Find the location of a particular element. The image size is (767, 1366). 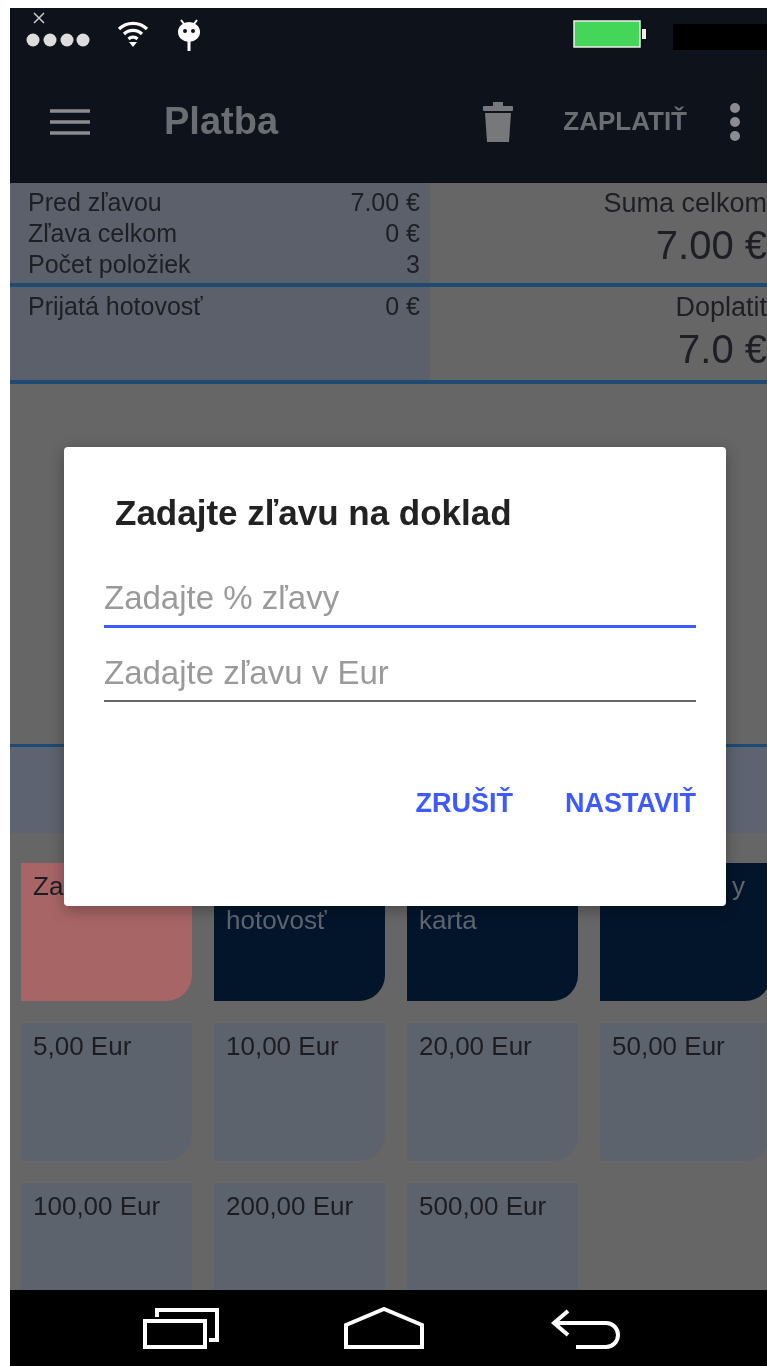

total-label: Suma celkom is located at coordinates (685, 203).